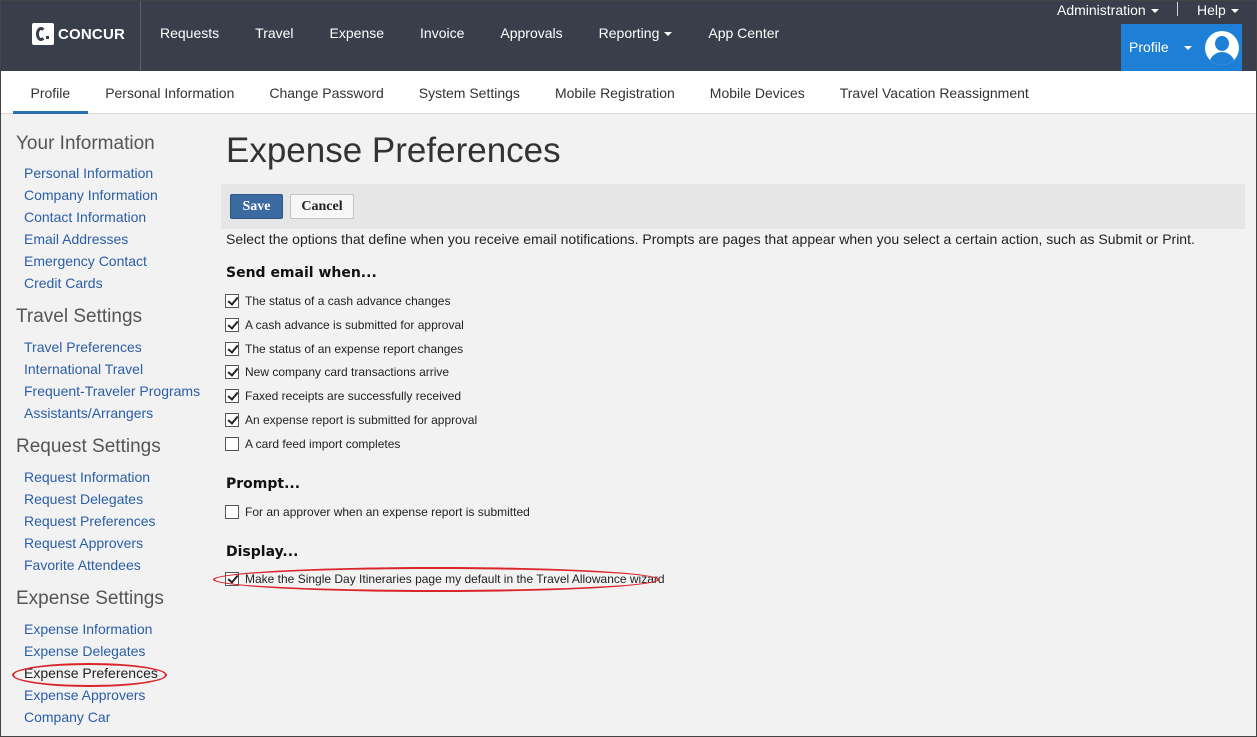 This screenshot has height=737, width=1257. What do you see at coordinates (354, 325) in the screenshot?
I see `option-label: A cash advance is submitted for approval` at bounding box center [354, 325].